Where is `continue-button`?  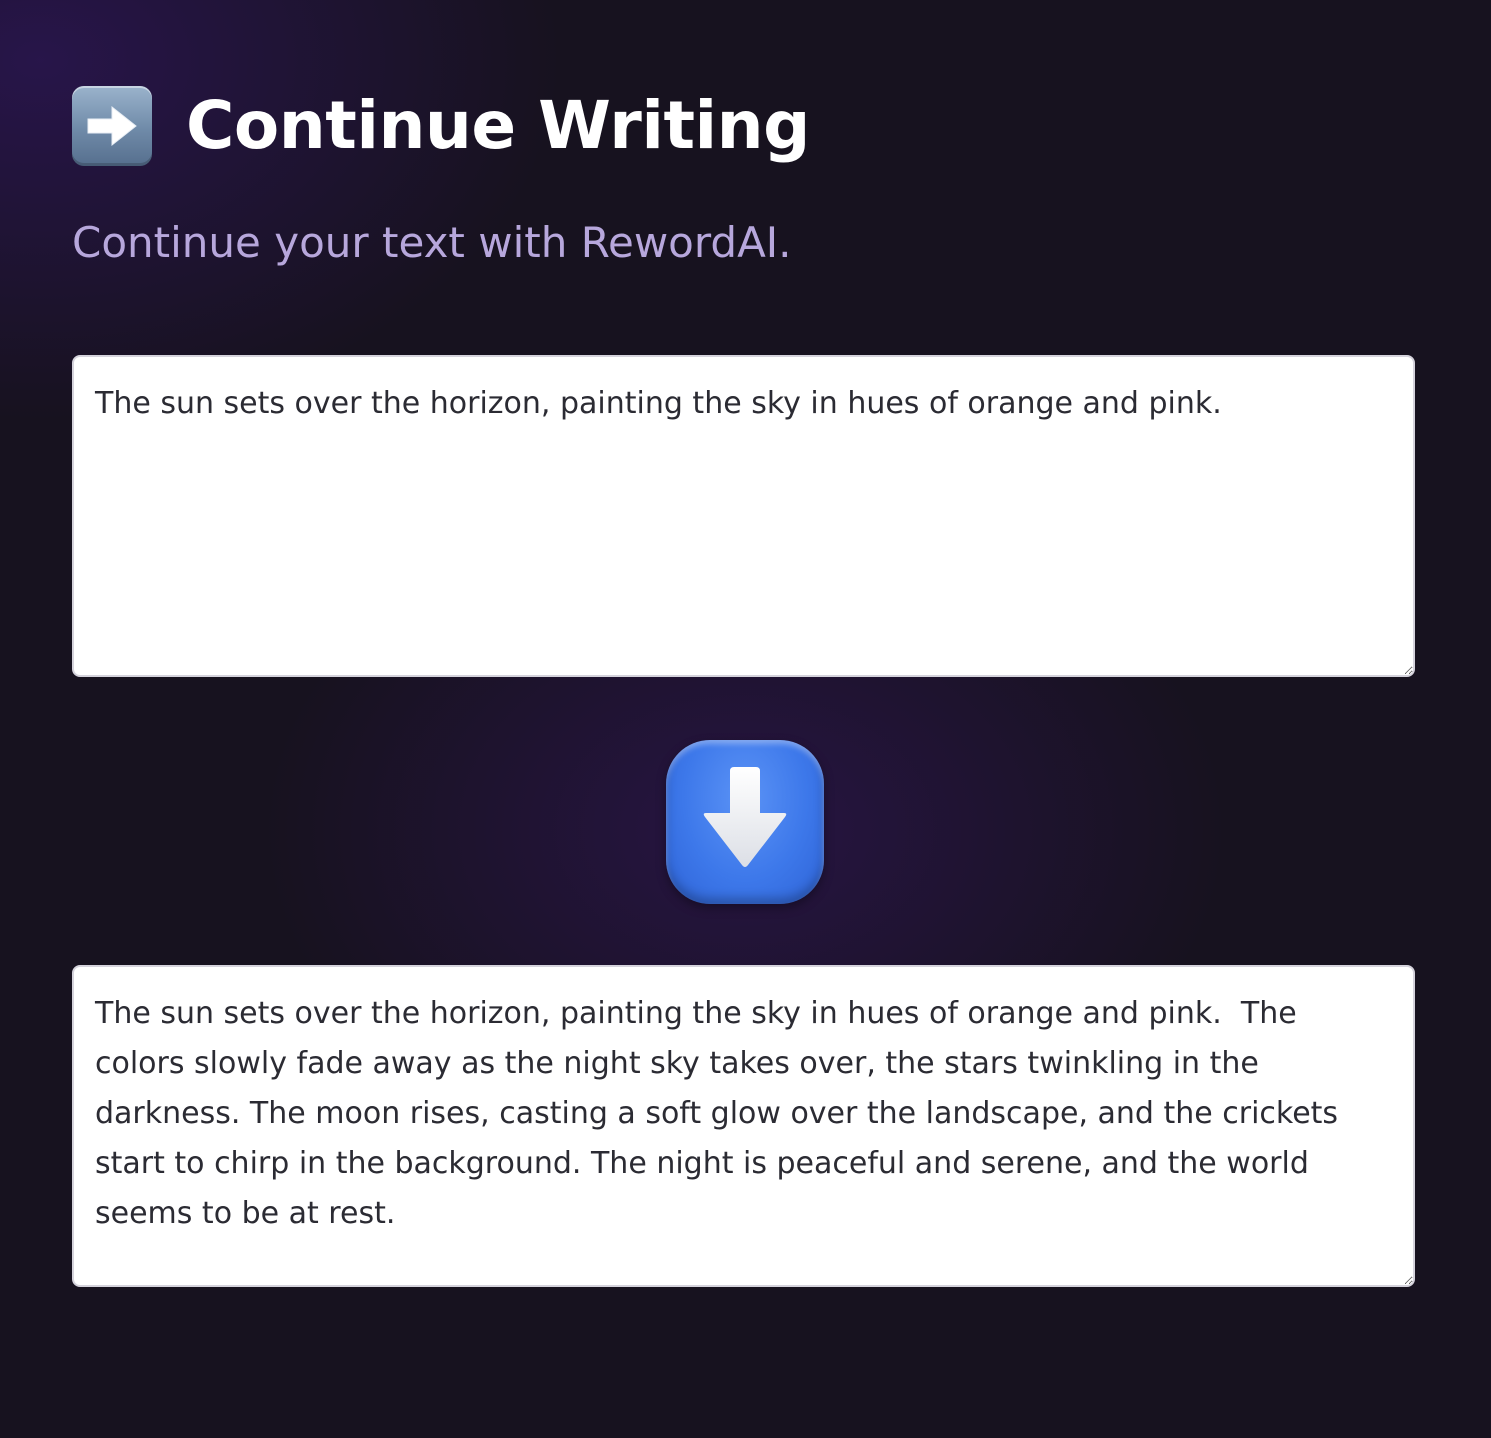 continue-button is located at coordinates (745, 822).